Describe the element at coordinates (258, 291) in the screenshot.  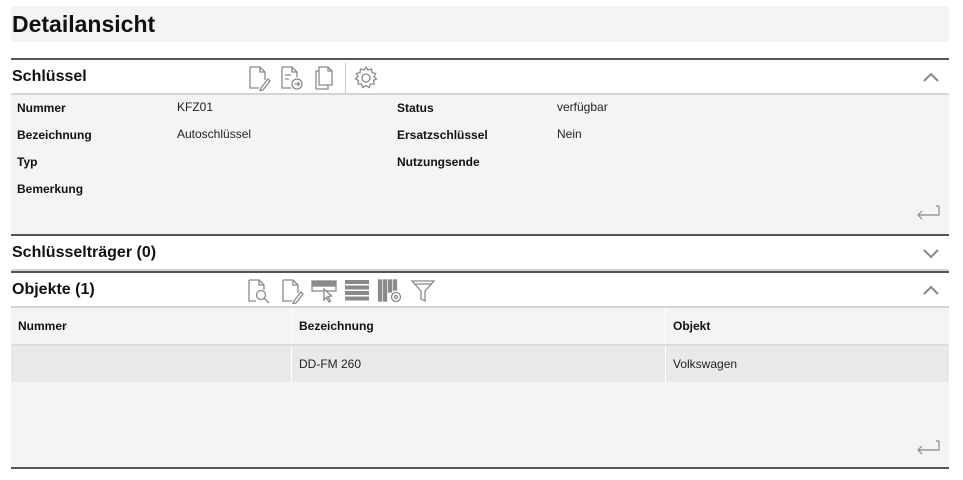
I see `search-document-icon` at that location.